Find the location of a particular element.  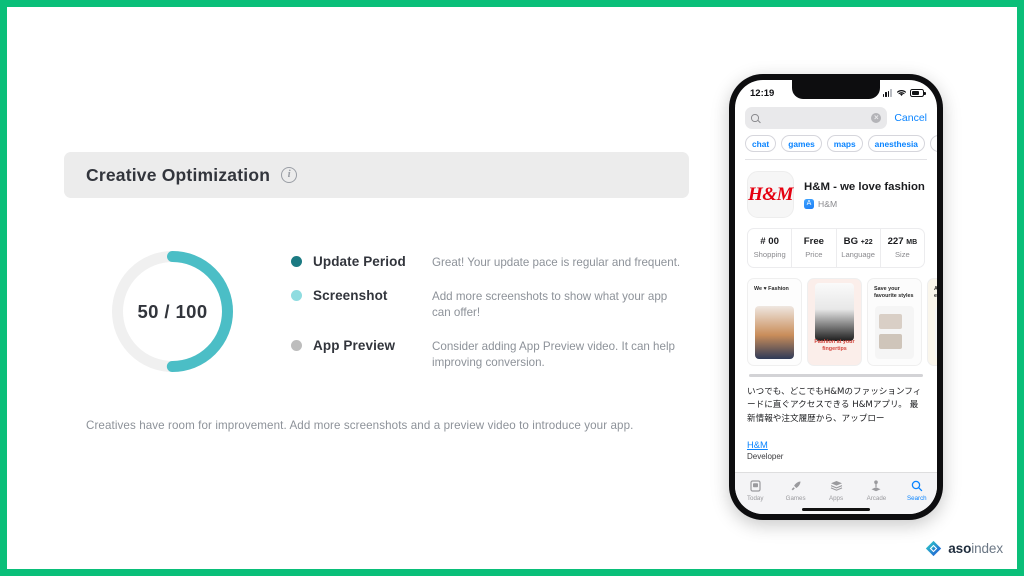

tab-games: Games is located at coordinates (795, 490).